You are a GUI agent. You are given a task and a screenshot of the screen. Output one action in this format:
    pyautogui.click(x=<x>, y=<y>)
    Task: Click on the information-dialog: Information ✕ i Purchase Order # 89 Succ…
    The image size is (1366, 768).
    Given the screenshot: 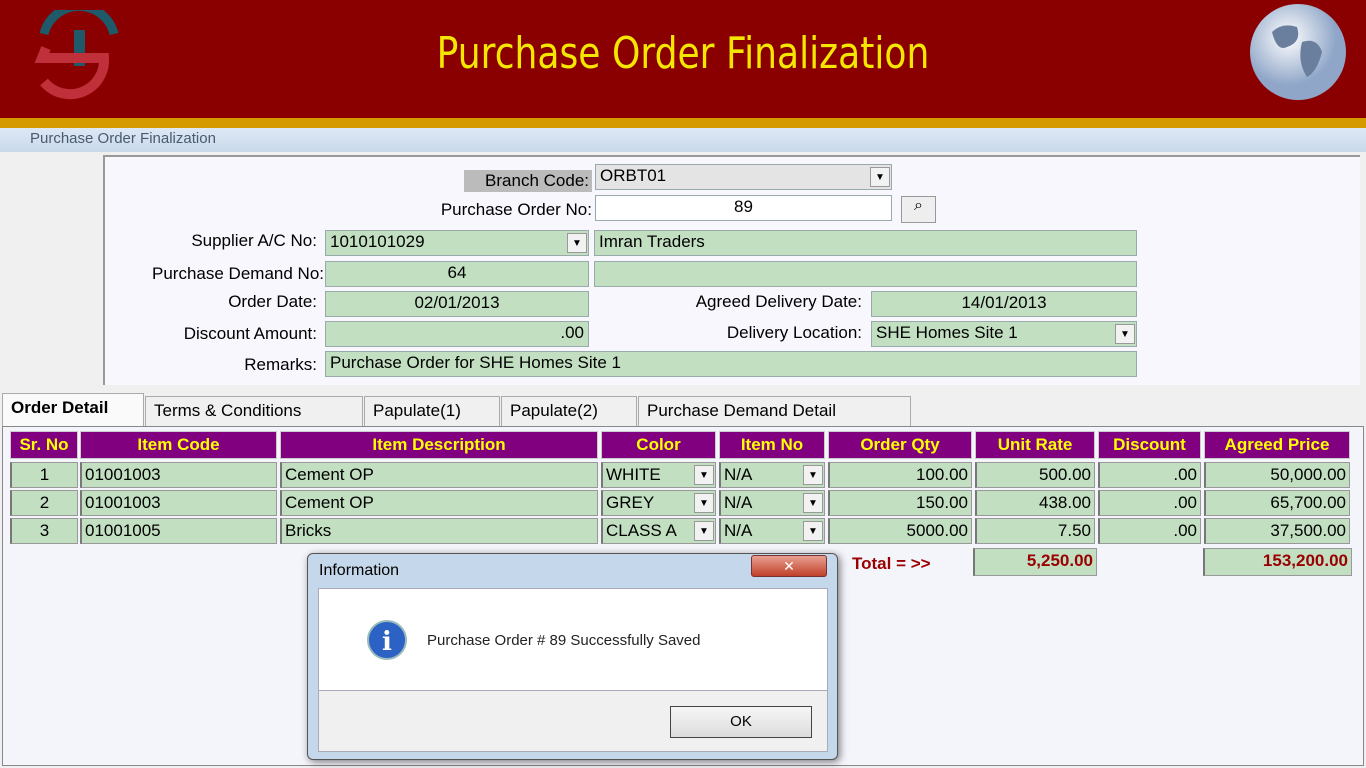 What is the action you would take?
    pyautogui.click(x=572, y=656)
    